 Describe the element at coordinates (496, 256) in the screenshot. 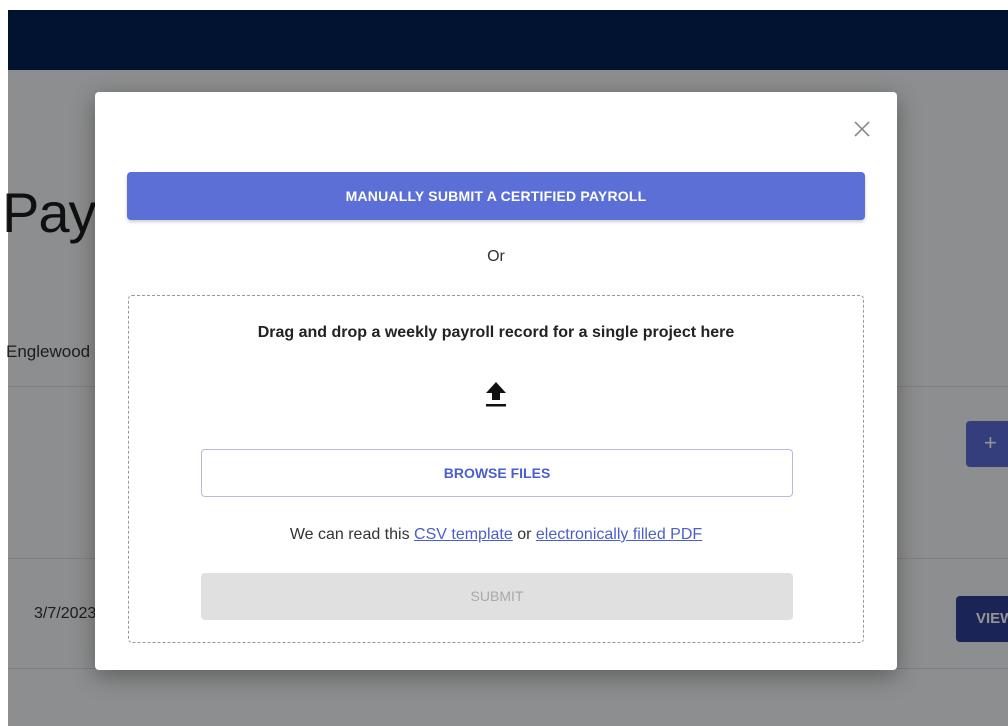

I see `or-separator: Or` at that location.